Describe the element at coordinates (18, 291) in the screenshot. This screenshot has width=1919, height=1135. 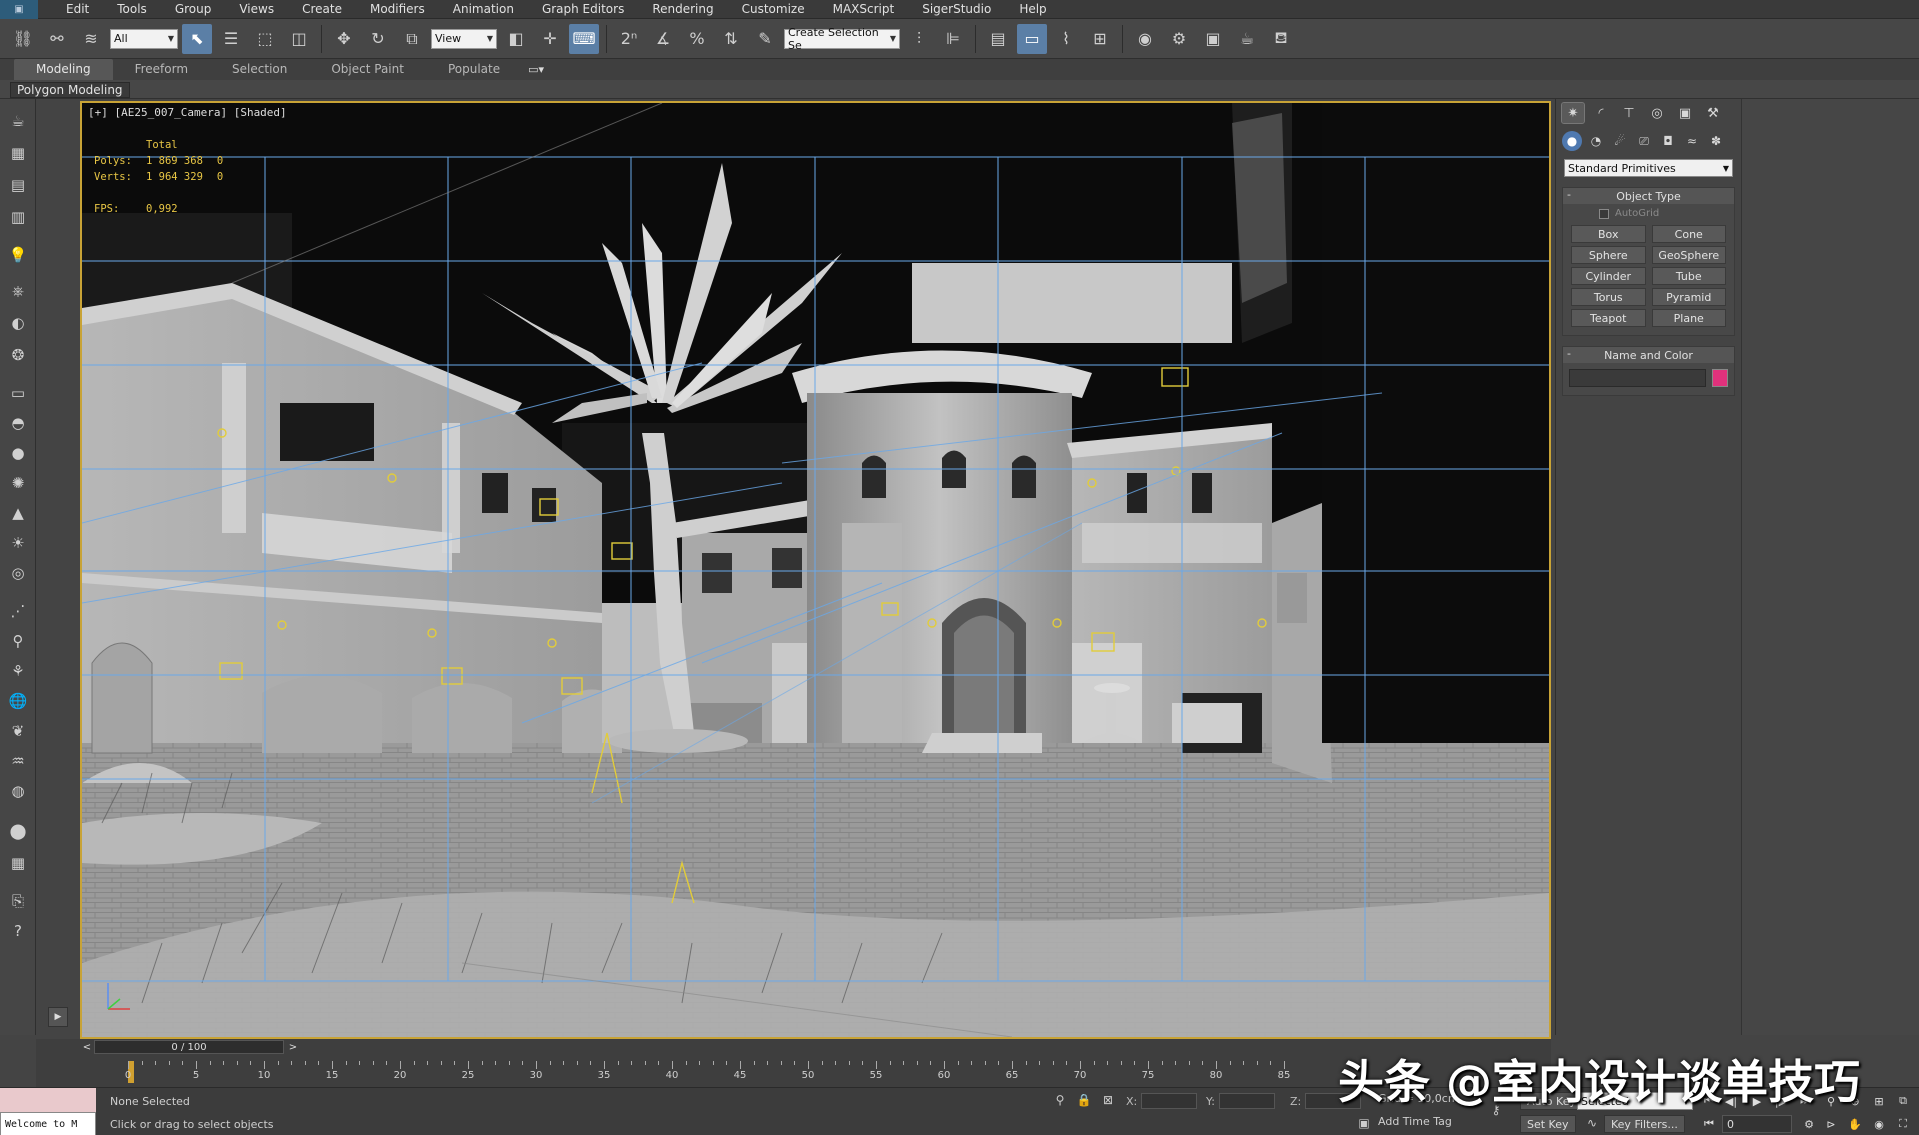
I see `camera-icon: ⎈` at that location.